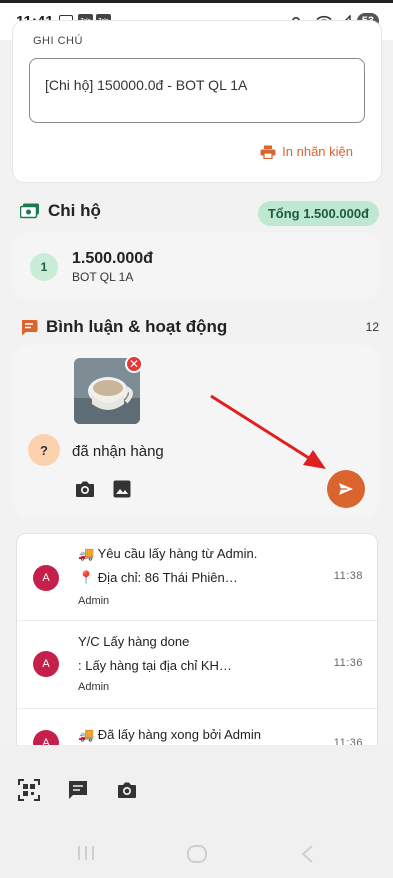 The height and width of the screenshot is (878, 393). Describe the element at coordinates (29, 327) in the screenshot. I see `comment-icon` at that location.